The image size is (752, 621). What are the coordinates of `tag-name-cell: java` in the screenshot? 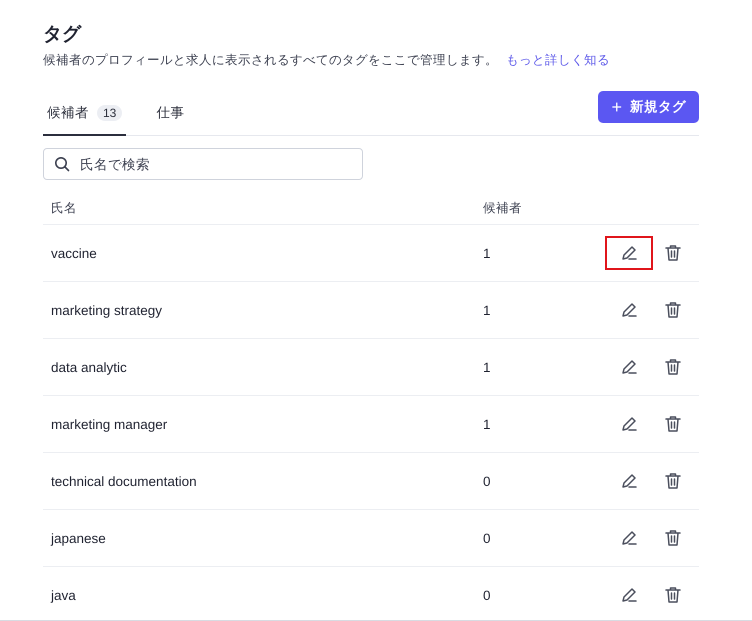 It's located at (259, 593).